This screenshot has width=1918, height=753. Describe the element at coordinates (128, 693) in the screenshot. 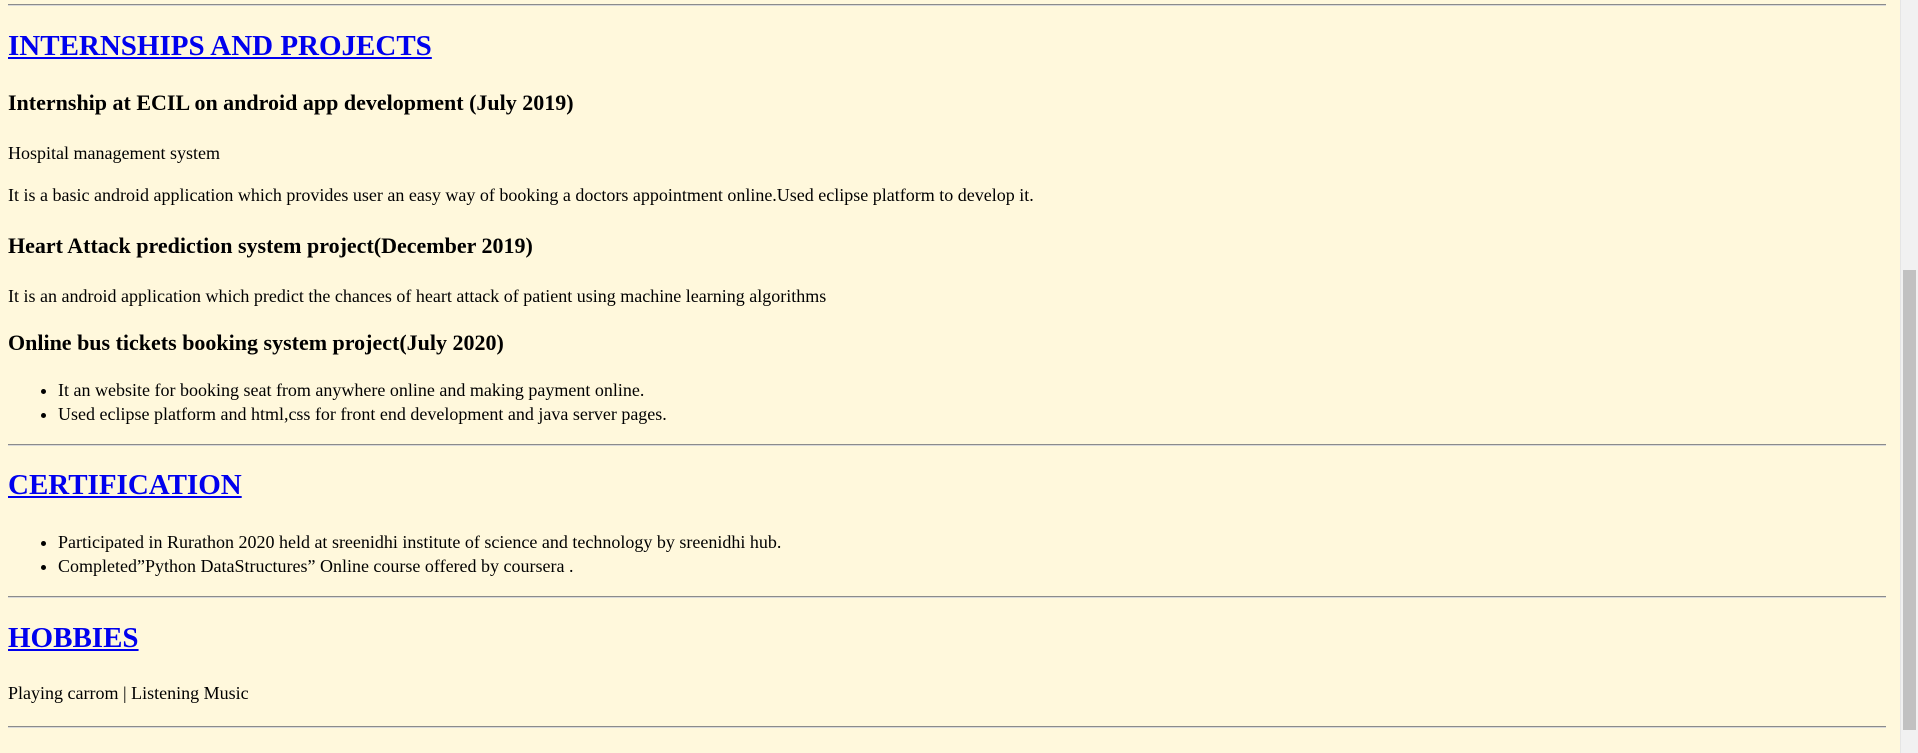

I see `hobbies-text: Playing carrom | Listening Music` at that location.